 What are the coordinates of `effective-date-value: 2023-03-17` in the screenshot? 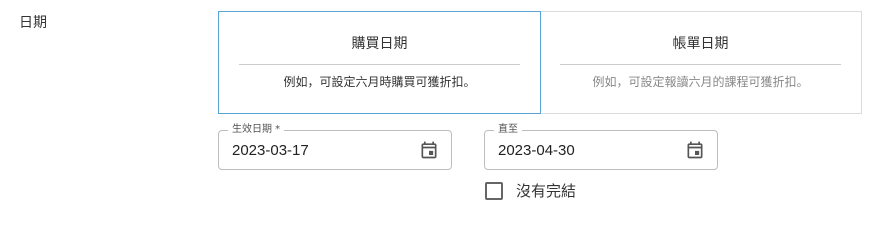 It's located at (270, 151).